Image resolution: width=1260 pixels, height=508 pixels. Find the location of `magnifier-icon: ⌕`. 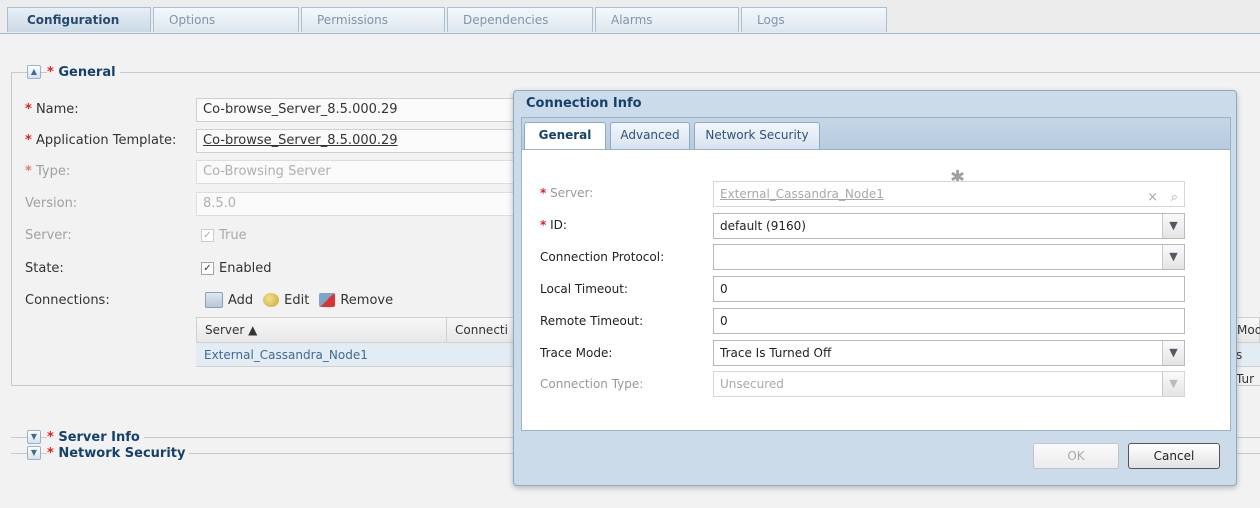

magnifier-icon: ⌕ is located at coordinates (1174, 198).